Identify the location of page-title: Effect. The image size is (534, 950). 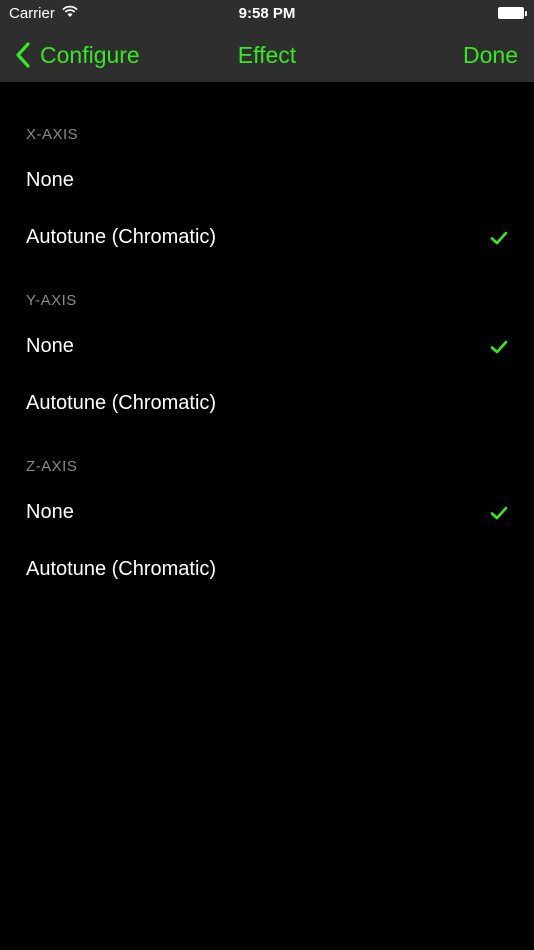
(267, 55).